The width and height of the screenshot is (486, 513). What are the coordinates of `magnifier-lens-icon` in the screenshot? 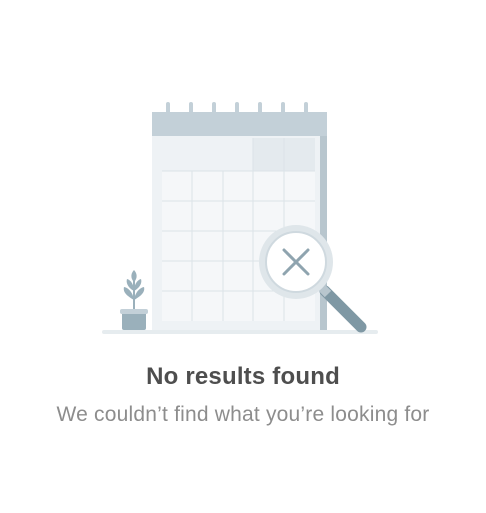 It's located at (296, 262).